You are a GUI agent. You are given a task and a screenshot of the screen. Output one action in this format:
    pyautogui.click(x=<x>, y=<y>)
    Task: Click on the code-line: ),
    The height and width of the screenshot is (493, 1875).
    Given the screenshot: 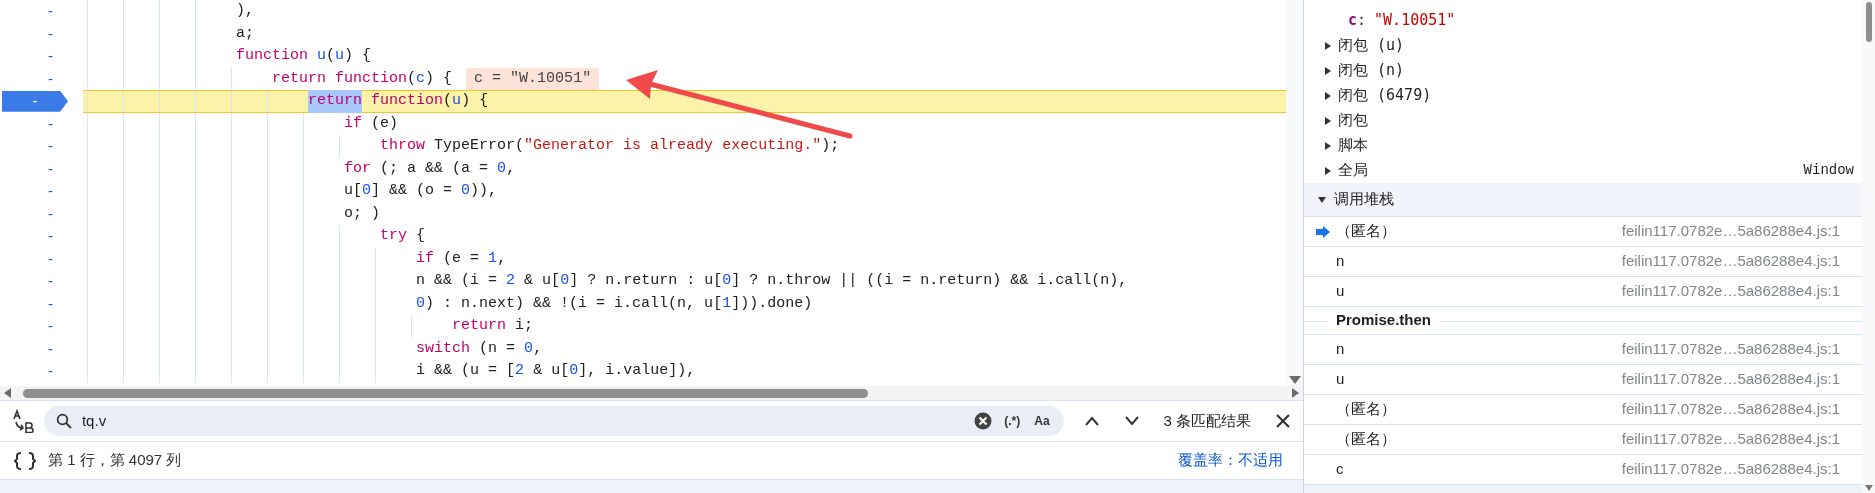 What is the action you would take?
    pyautogui.click(x=684, y=11)
    